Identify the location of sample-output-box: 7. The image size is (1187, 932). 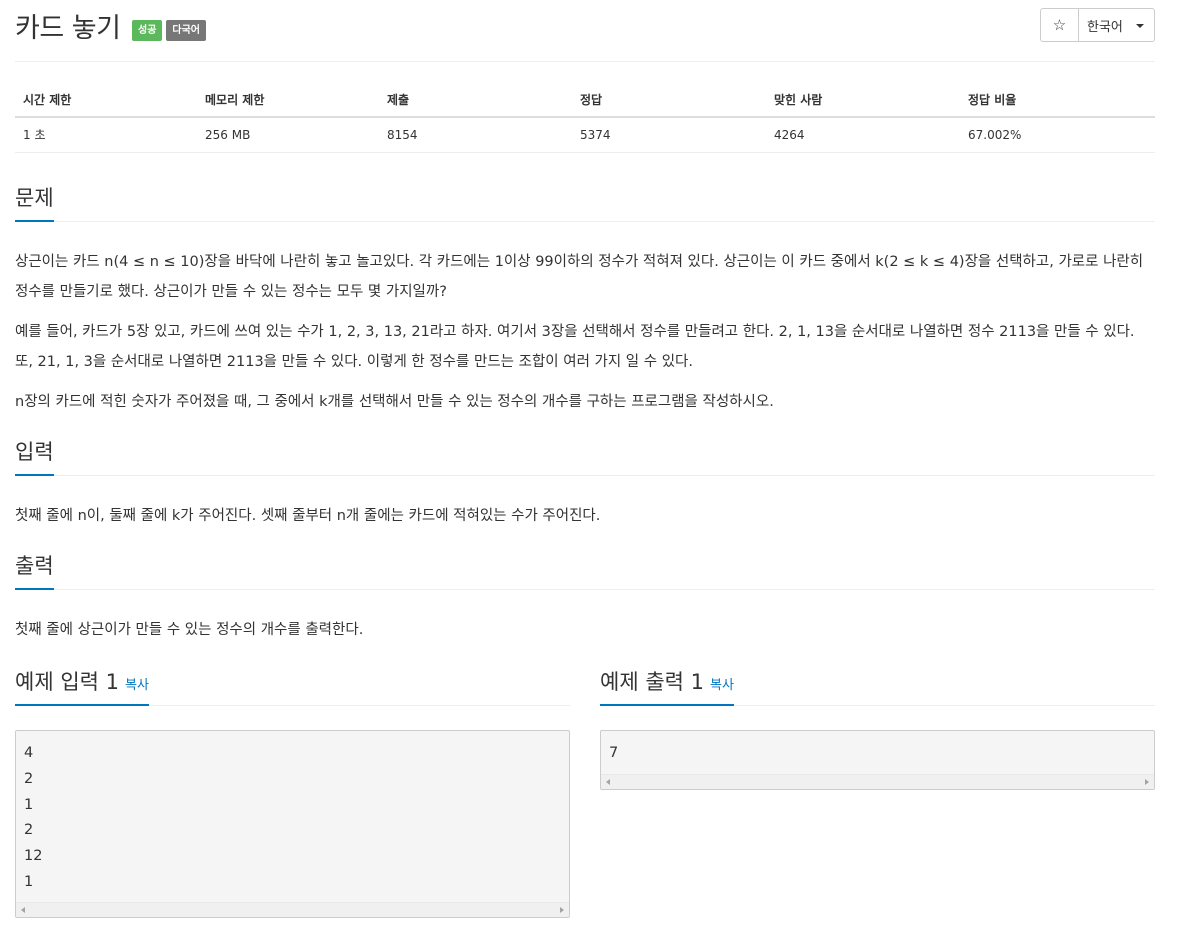
(877, 760).